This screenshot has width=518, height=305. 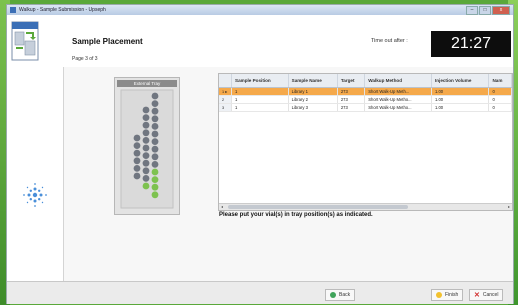 What do you see at coordinates (147, 83) in the screenshot?
I see `tray-title: External Tray` at bounding box center [147, 83].